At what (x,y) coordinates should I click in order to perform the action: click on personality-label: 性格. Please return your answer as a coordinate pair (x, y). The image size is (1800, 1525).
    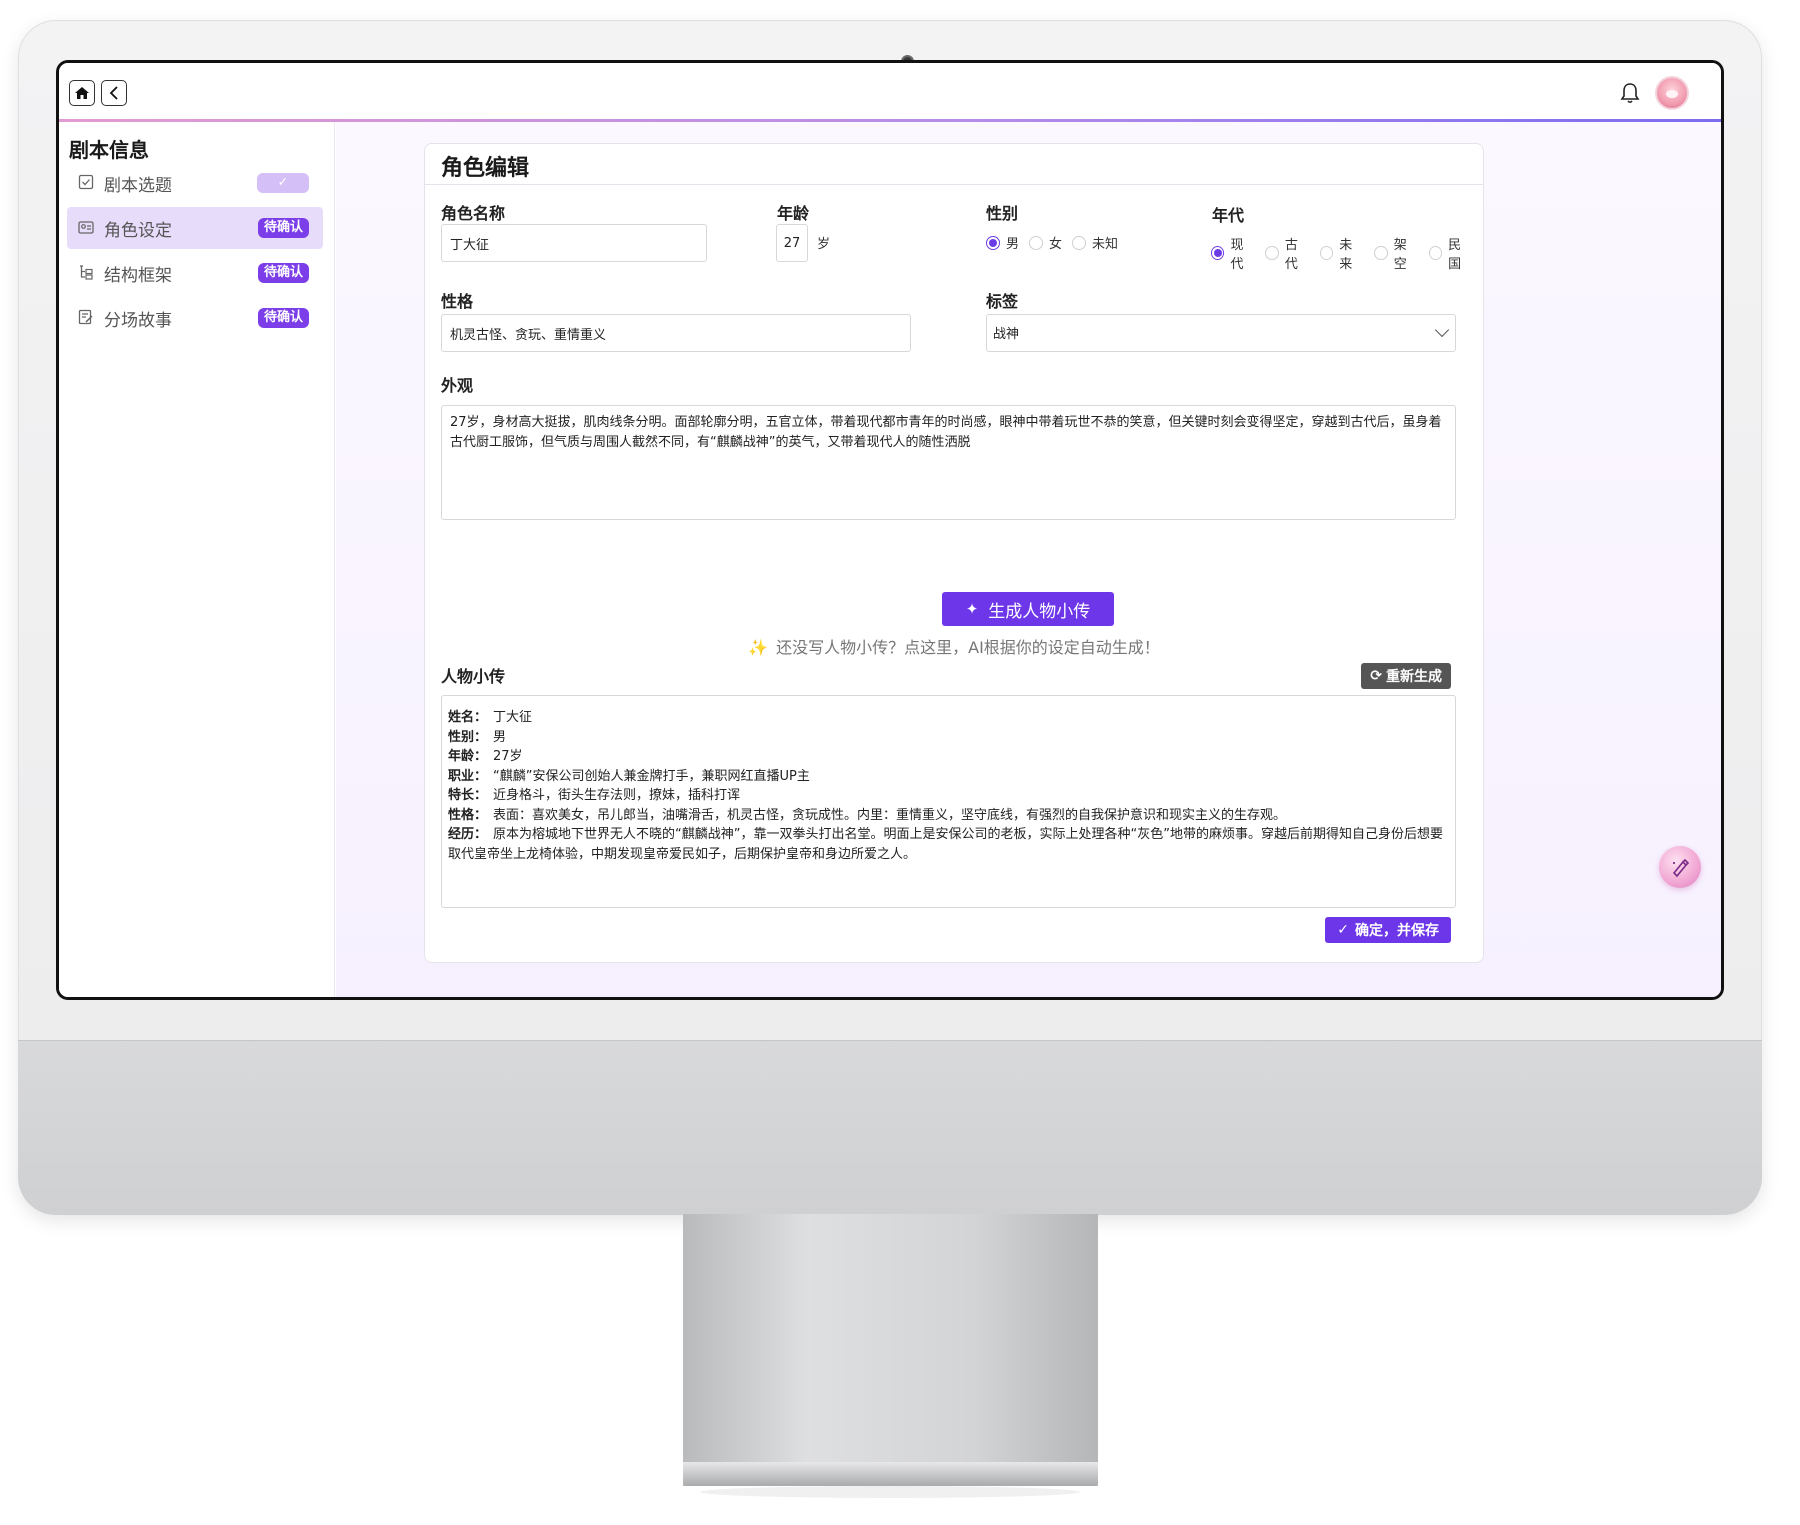
    Looking at the image, I should click on (457, 301).